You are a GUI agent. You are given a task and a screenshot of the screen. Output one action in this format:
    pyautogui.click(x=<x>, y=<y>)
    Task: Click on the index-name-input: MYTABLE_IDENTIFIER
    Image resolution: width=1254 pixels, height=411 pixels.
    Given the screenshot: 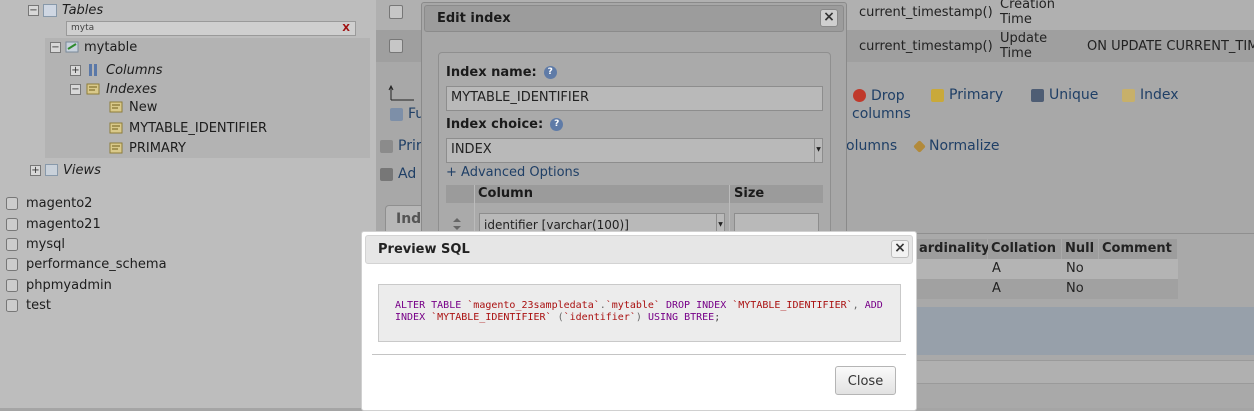 What is the action you would take?
    pyautogui.click(x=634, y=98)
    